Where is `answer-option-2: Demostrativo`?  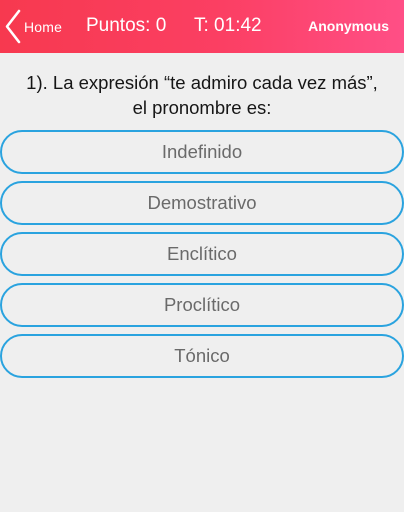
answer-option-2: Demostrativo is located at coordinates (202, 203).